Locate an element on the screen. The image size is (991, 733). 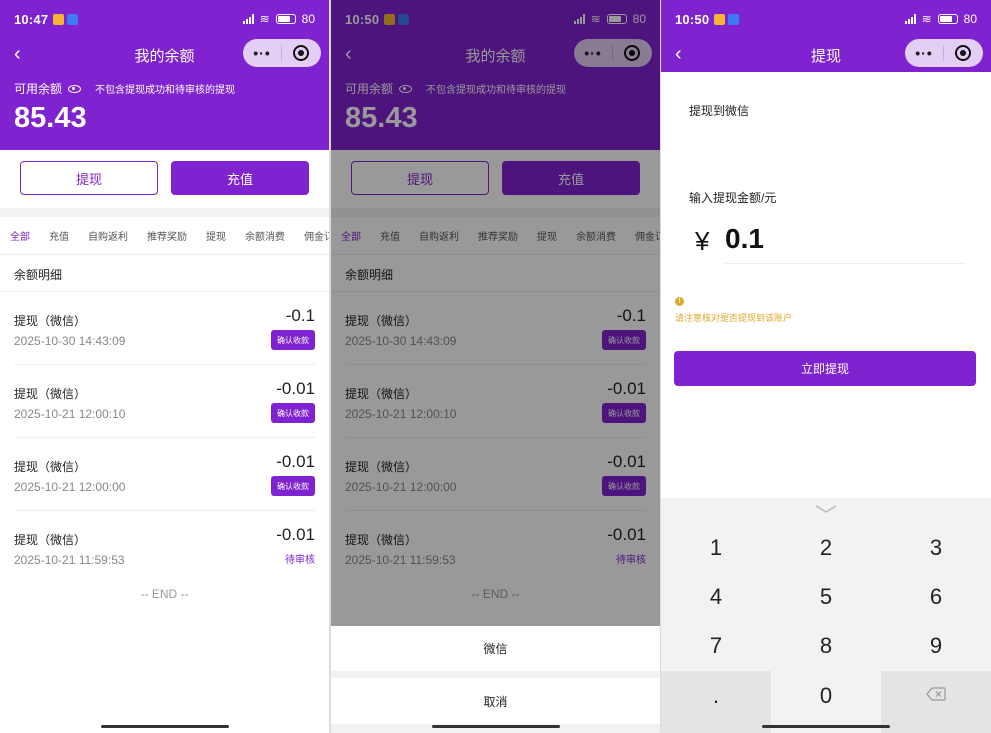
amount-label: 输入提现金额/元 is located at coordinates (733, 198).